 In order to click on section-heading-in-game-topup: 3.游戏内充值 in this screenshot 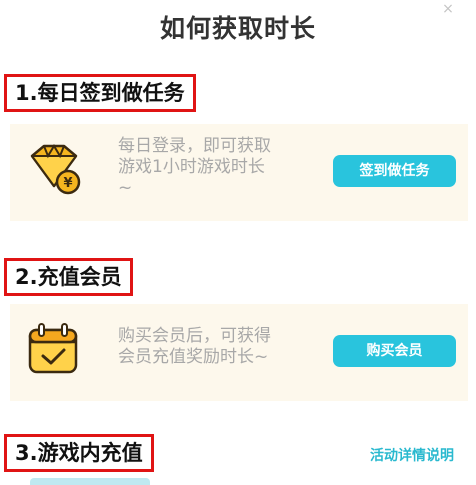, I will do `click(79, 453)`.